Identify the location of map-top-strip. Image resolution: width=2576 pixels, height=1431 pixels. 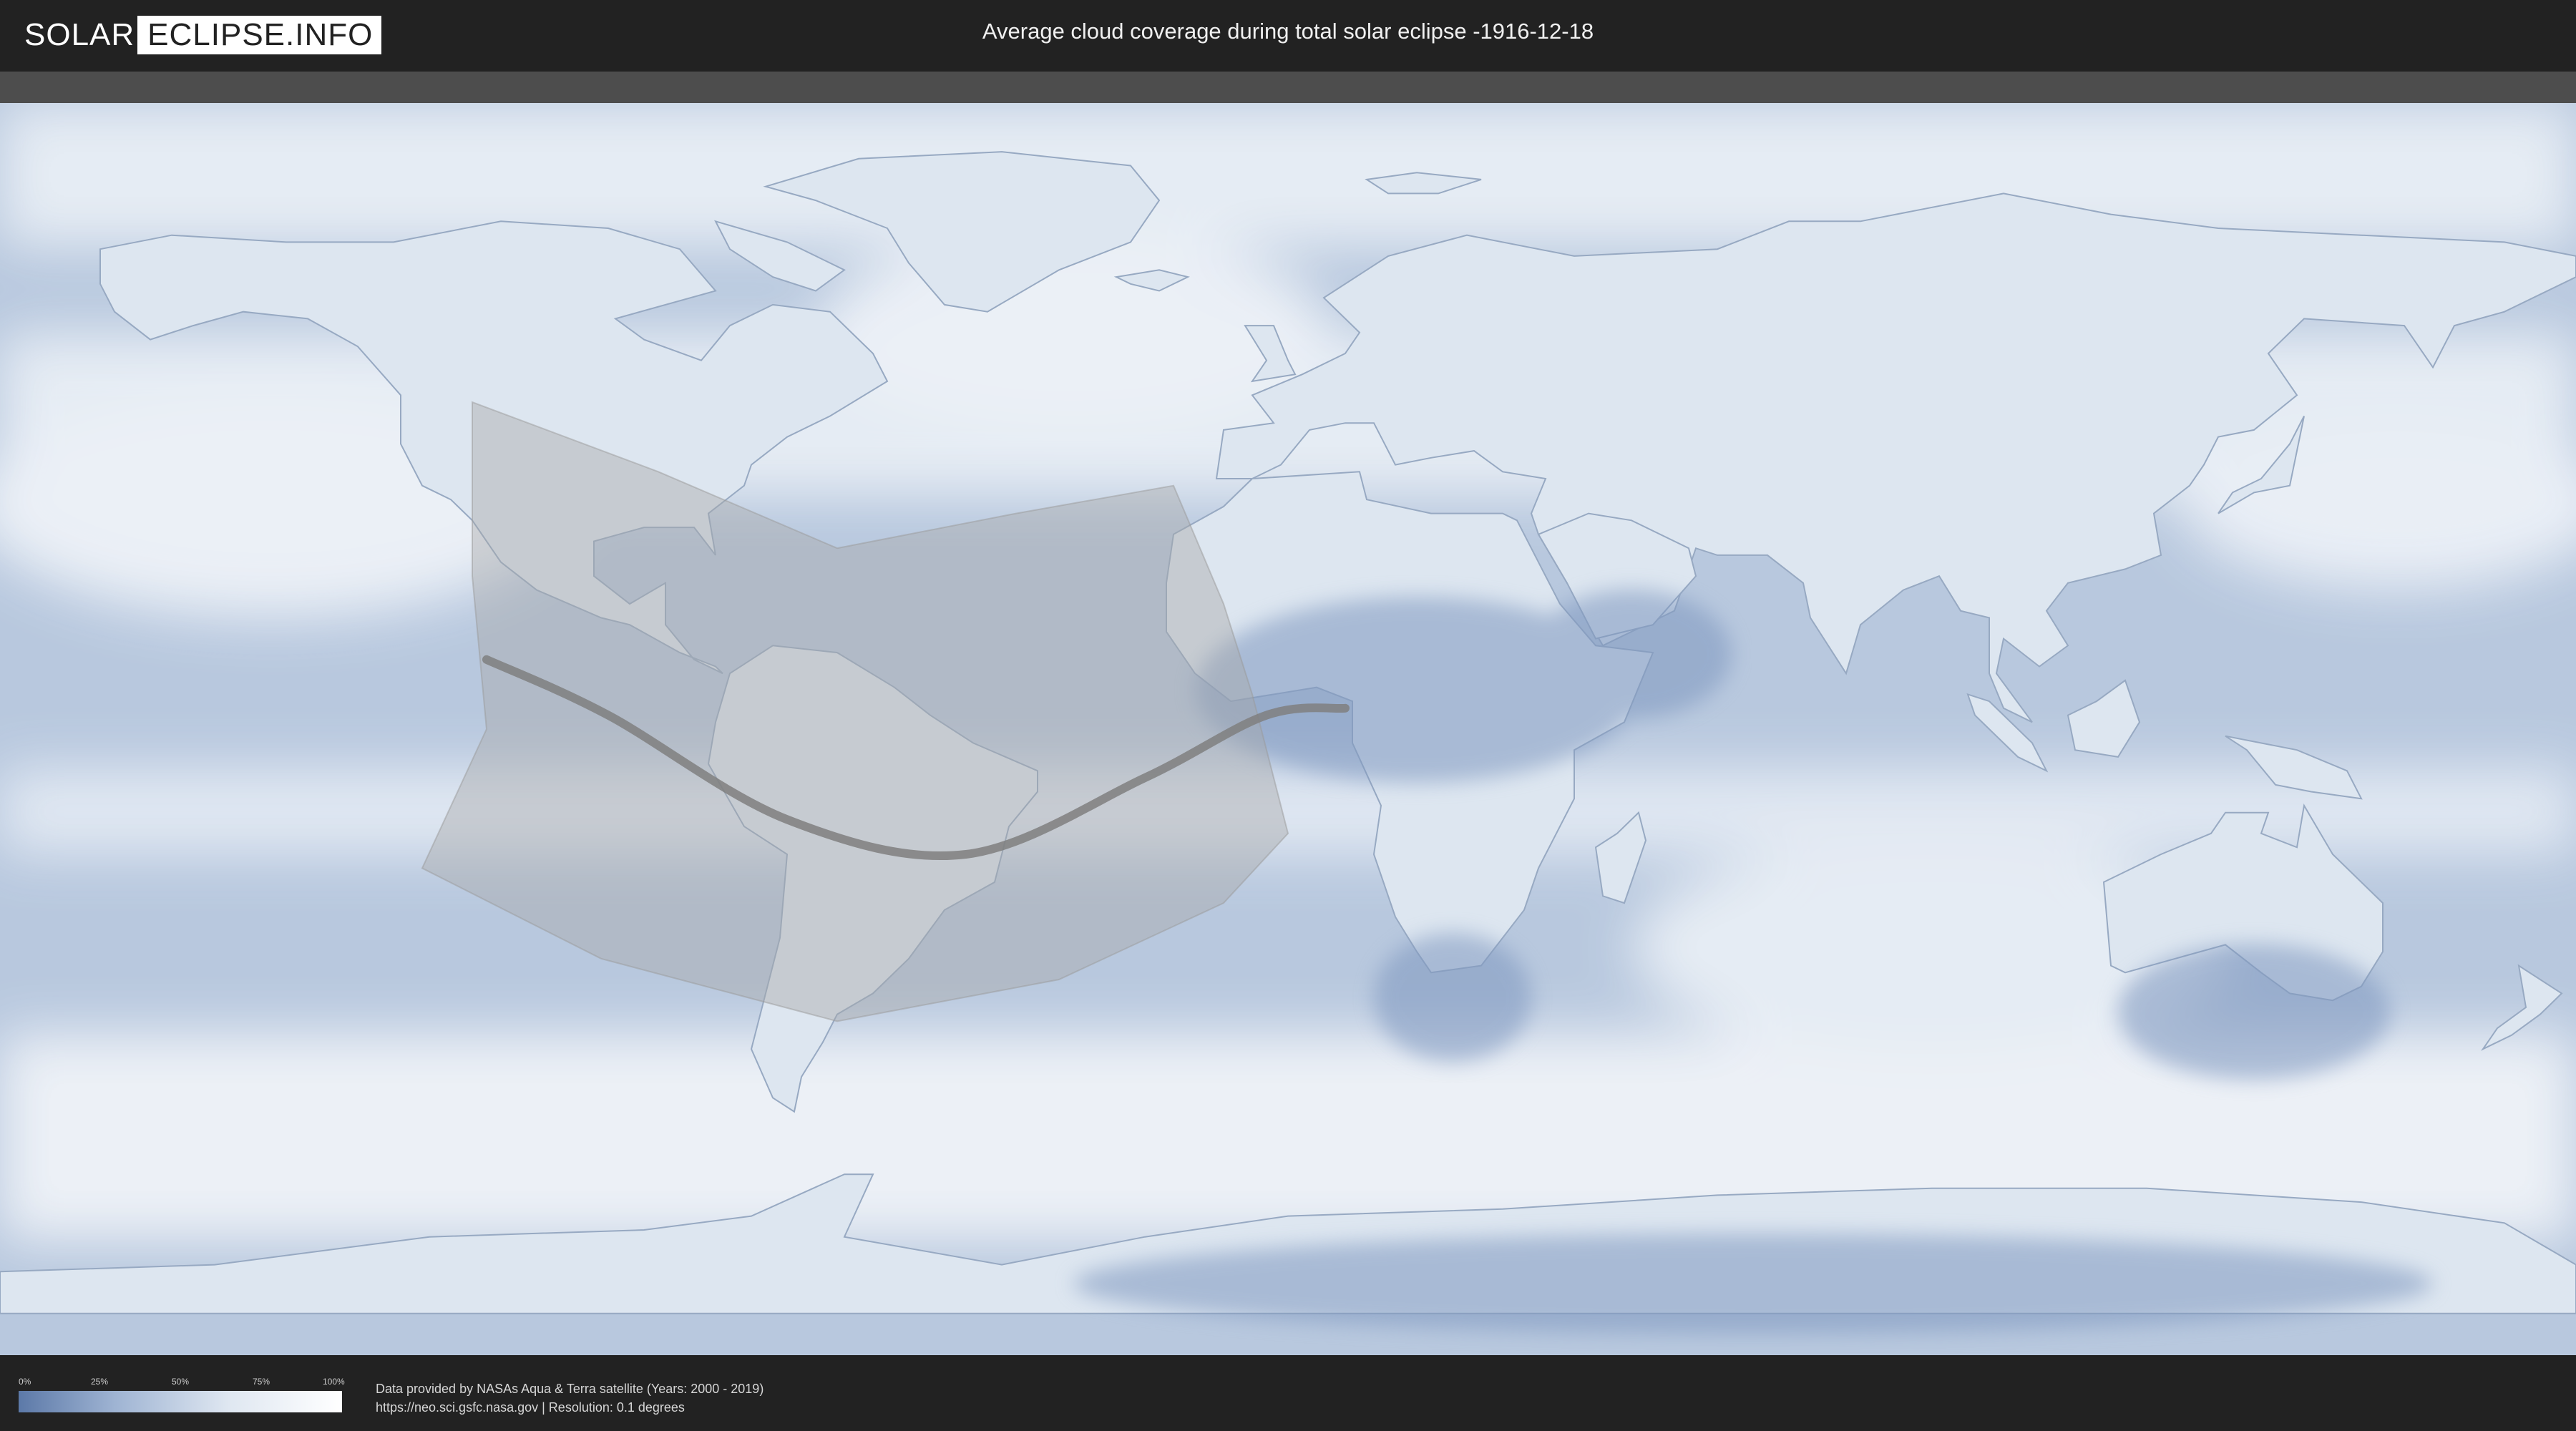
(1288, 87).